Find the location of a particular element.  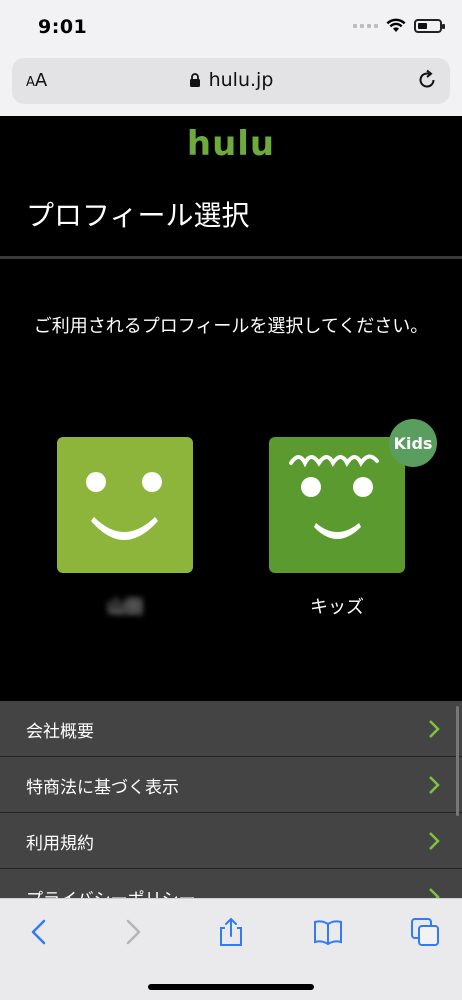

footer-link-commerce-law: 特商法に基づく表示 is located at coordinates (231, 785).